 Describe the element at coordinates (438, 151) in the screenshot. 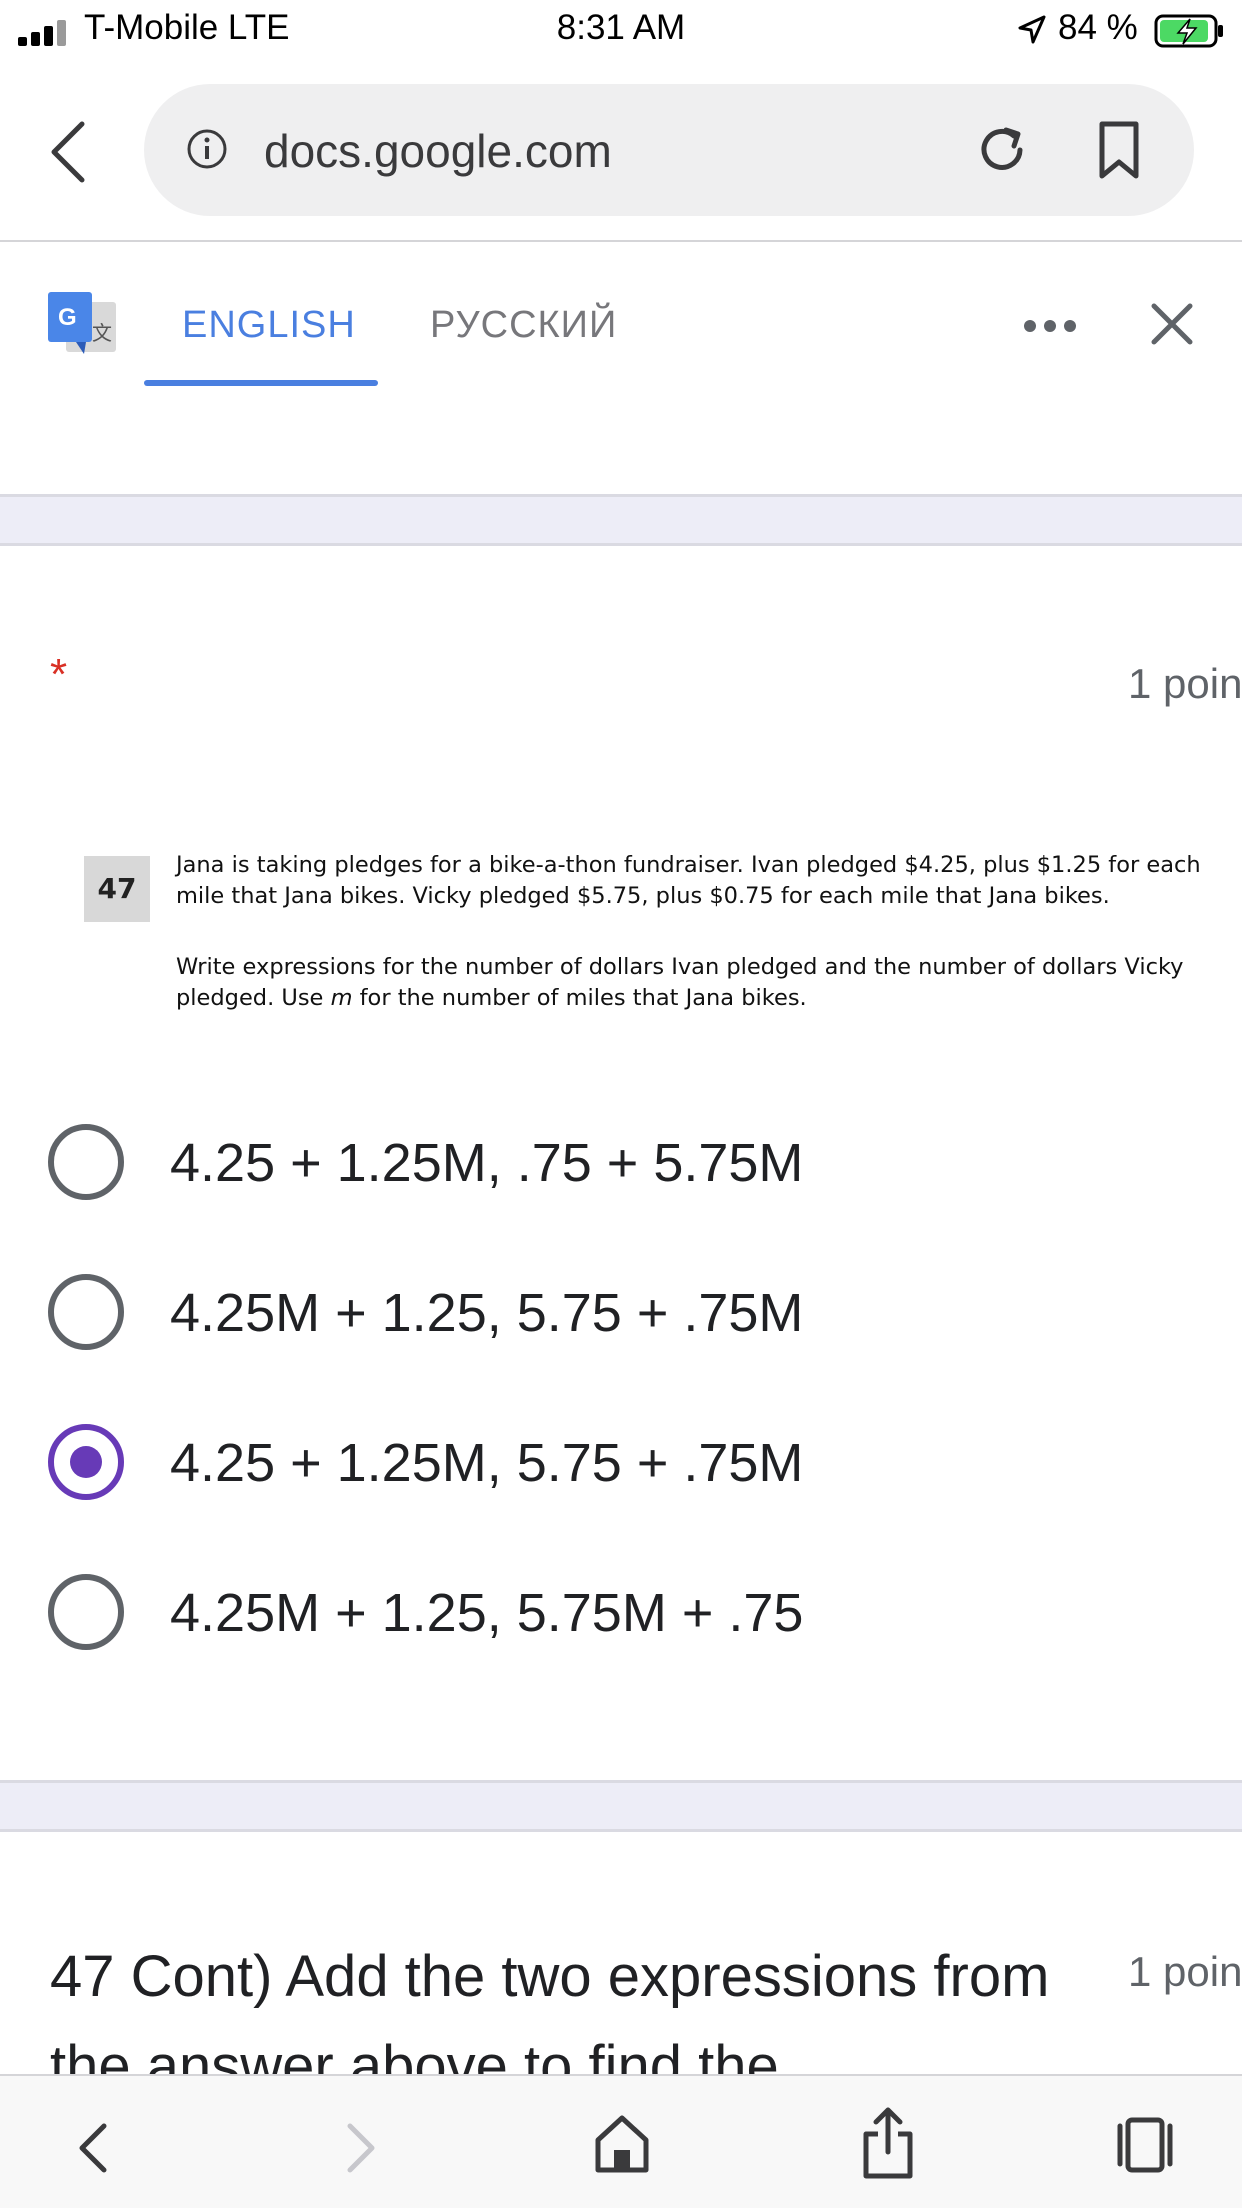

I see `url-text: docs.google.com` at that location.